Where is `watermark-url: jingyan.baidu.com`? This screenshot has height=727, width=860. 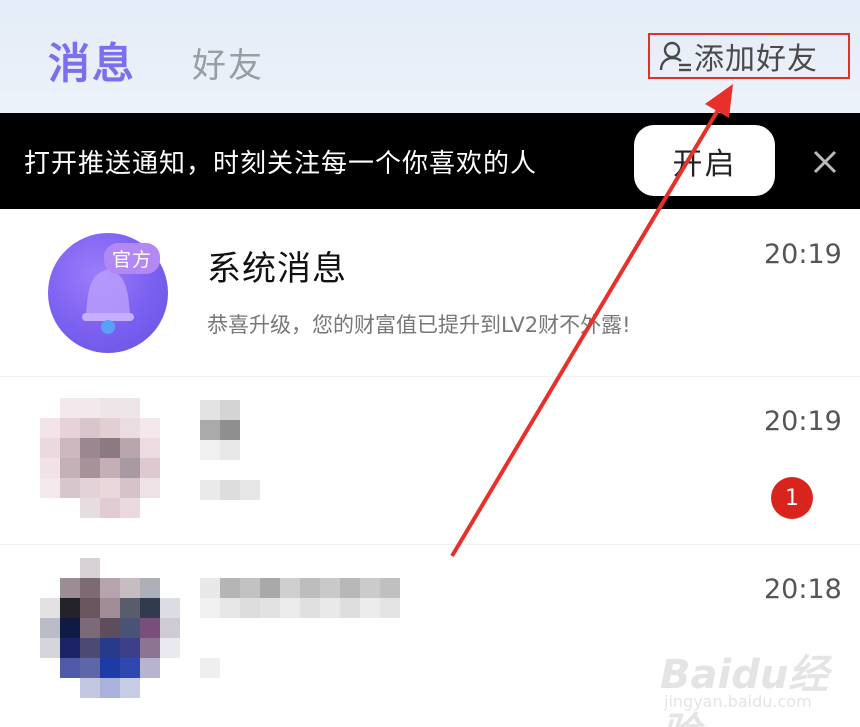
watermark-url: jingyan.baidu.com is located at coordinates (738, 701).